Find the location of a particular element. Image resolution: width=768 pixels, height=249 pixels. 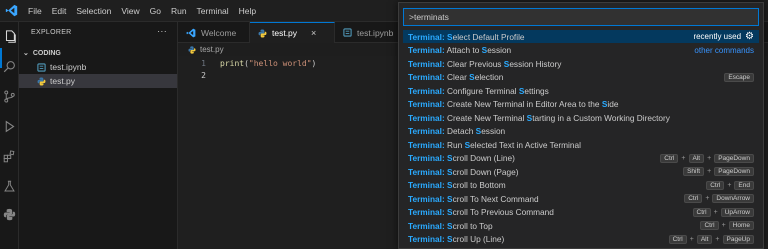

command-label-text: ettings is located at coordinates (536, 90).